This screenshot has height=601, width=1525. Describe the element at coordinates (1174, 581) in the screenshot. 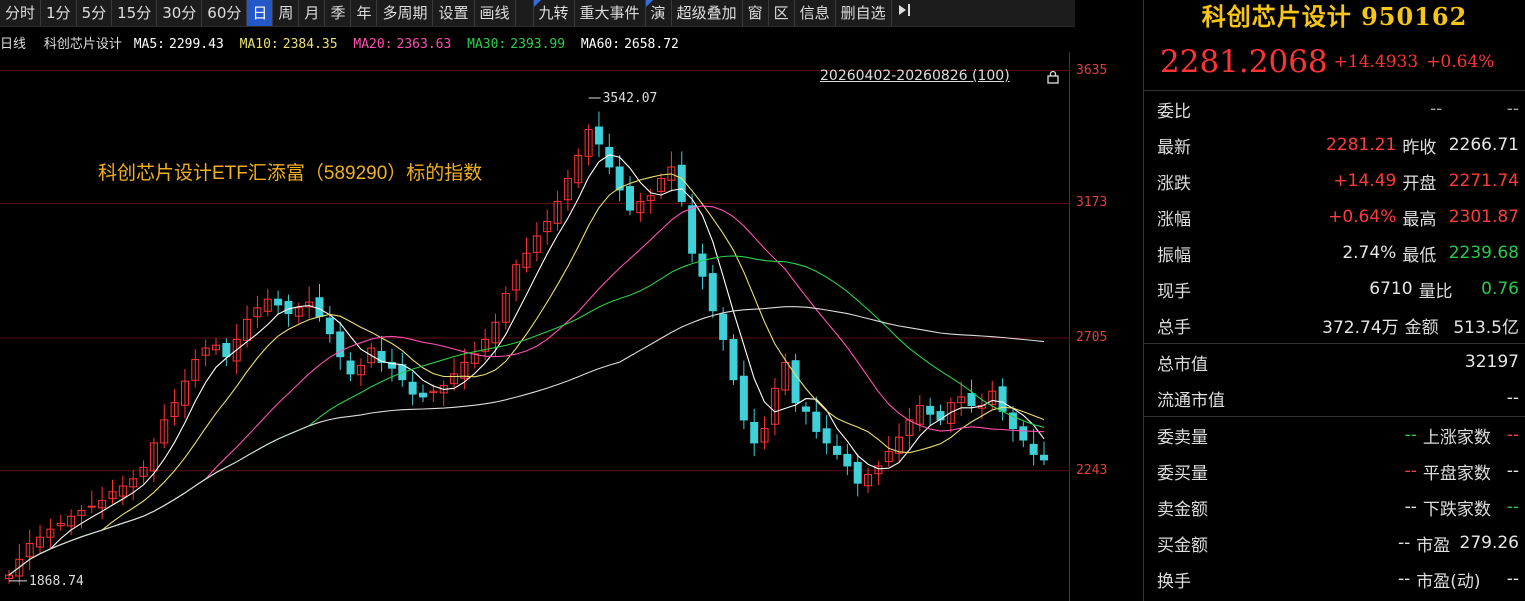

I see `stat-label: 换手` at that location.